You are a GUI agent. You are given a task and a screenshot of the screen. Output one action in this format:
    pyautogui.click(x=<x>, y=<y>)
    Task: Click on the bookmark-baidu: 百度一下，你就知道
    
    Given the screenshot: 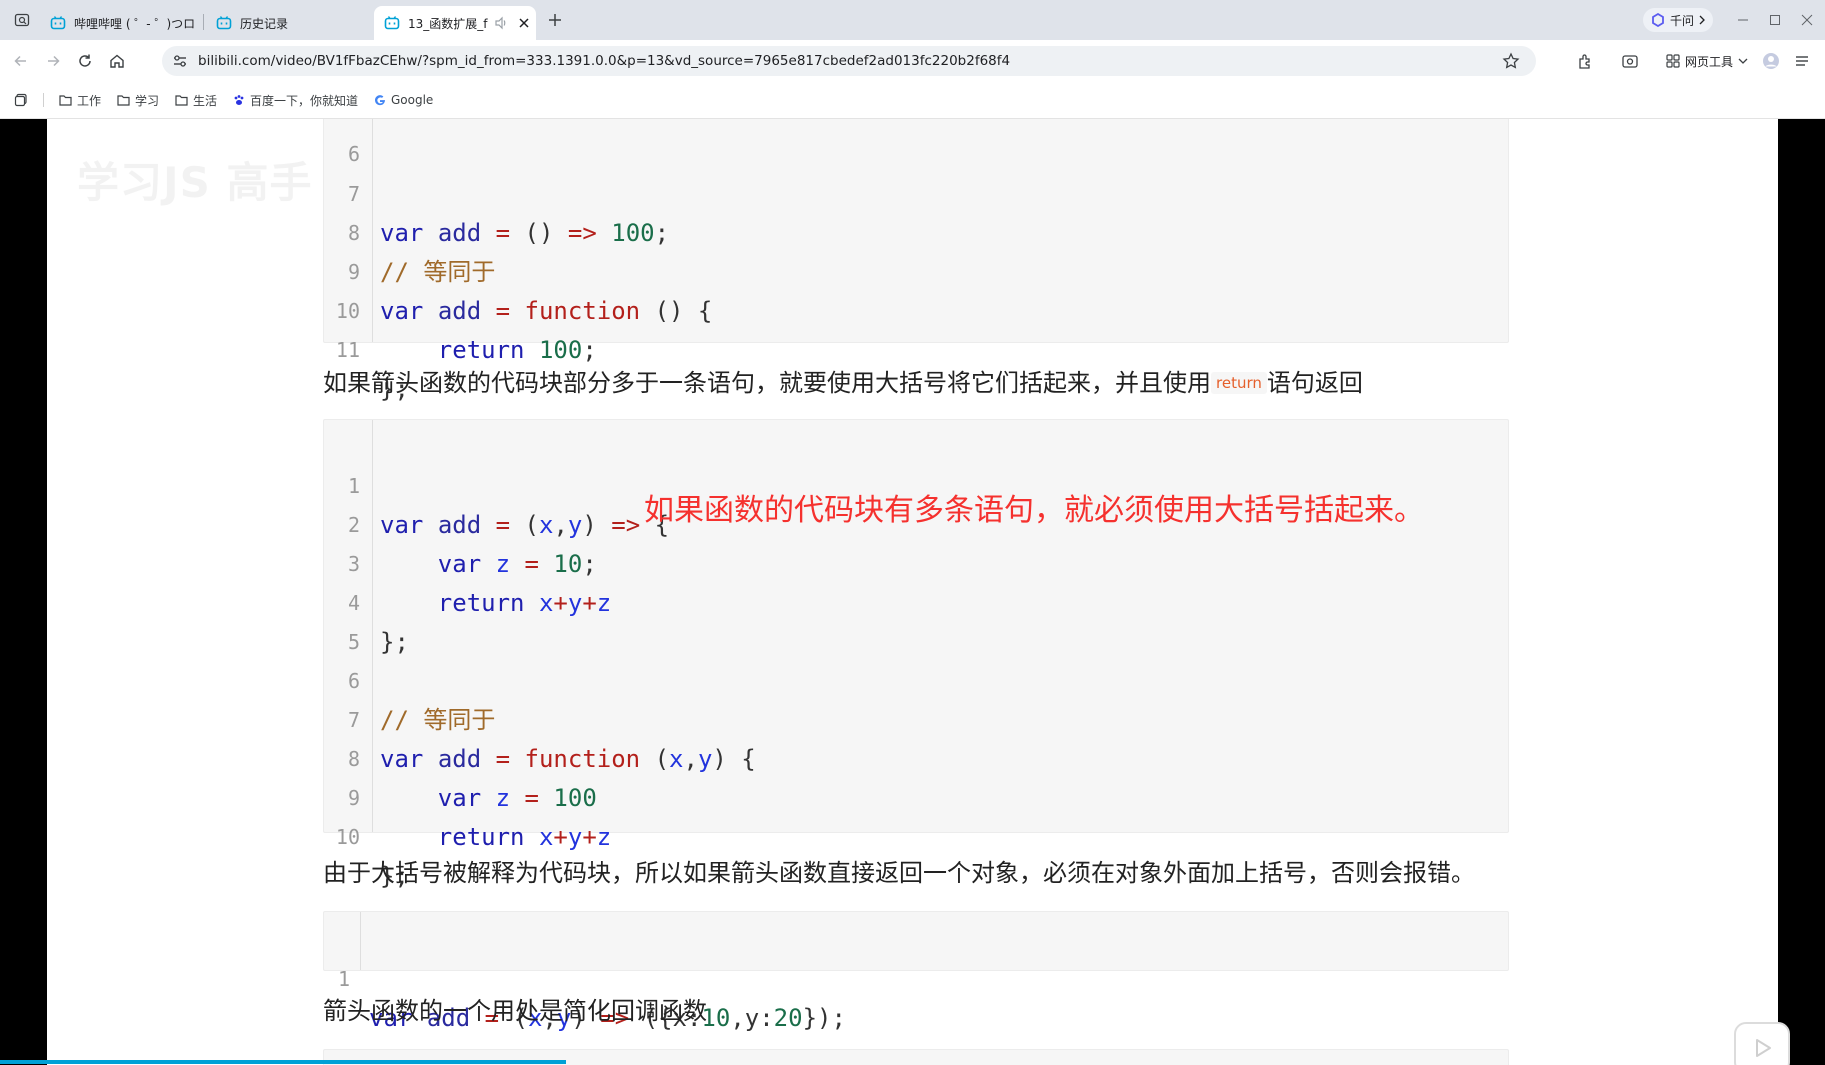 What is the action you would take?
    pyautogui.click(x=295, y=100)
    